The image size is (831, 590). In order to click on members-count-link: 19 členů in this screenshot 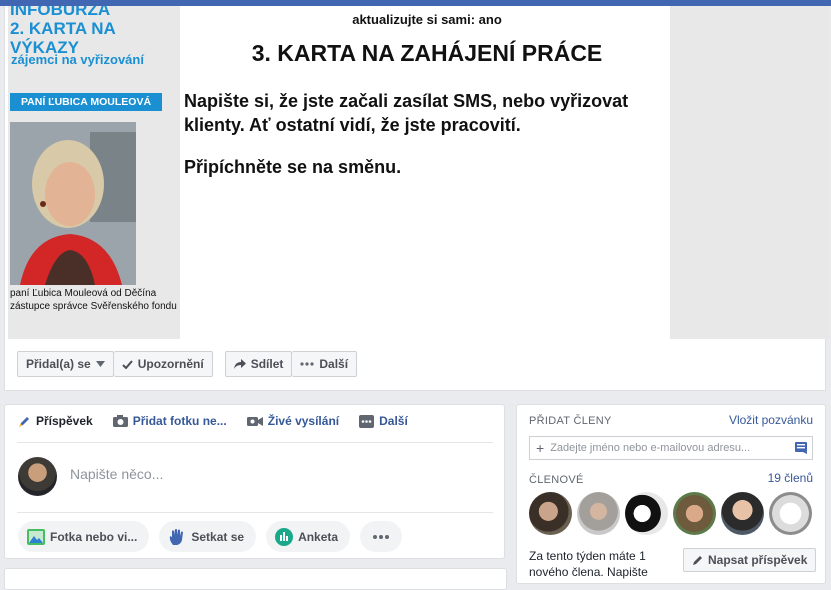, I will do `click(790, 478)`.